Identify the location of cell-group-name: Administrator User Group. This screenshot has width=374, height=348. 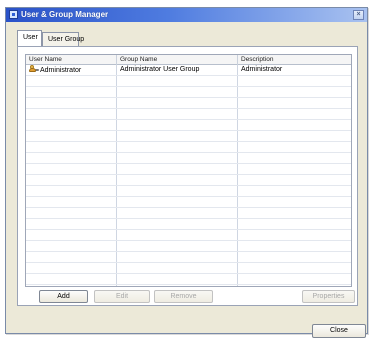
(160, 69).